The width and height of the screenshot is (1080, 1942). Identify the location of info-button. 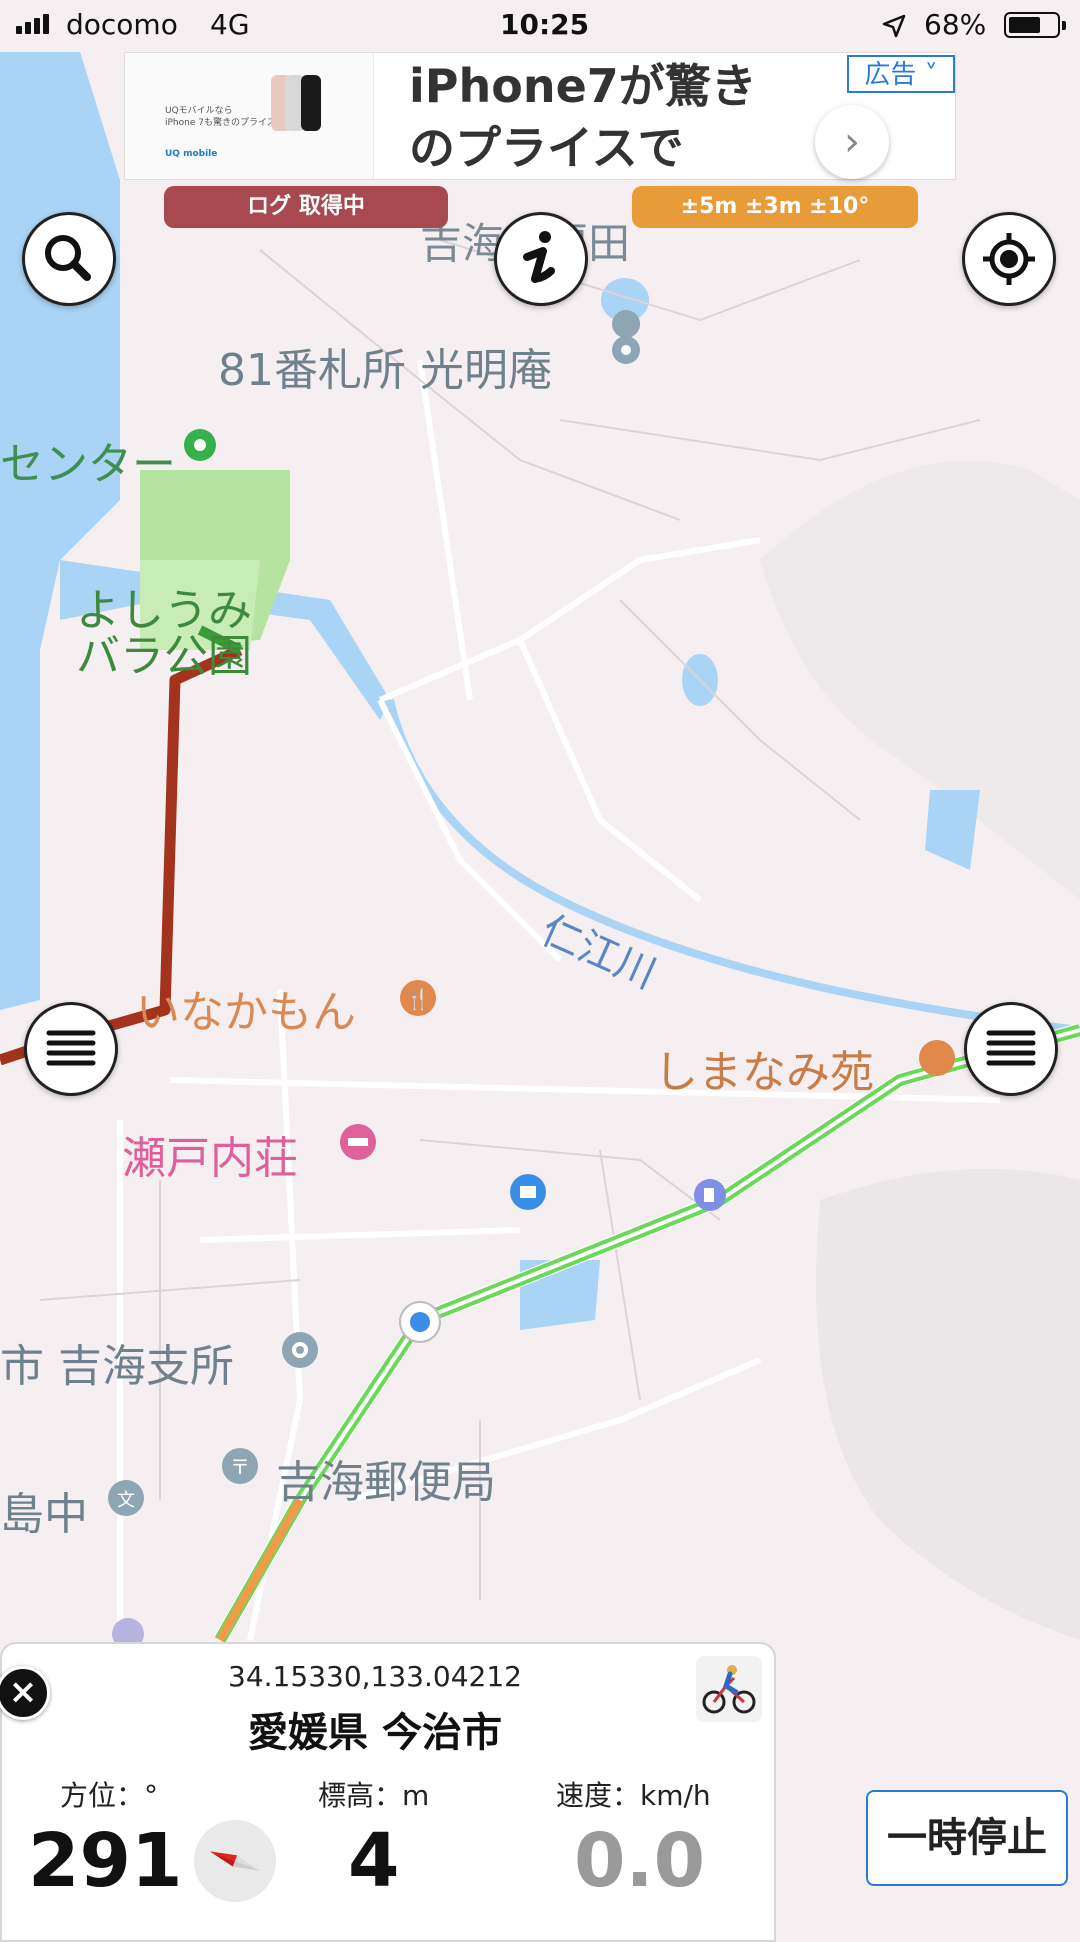
(541, 259).